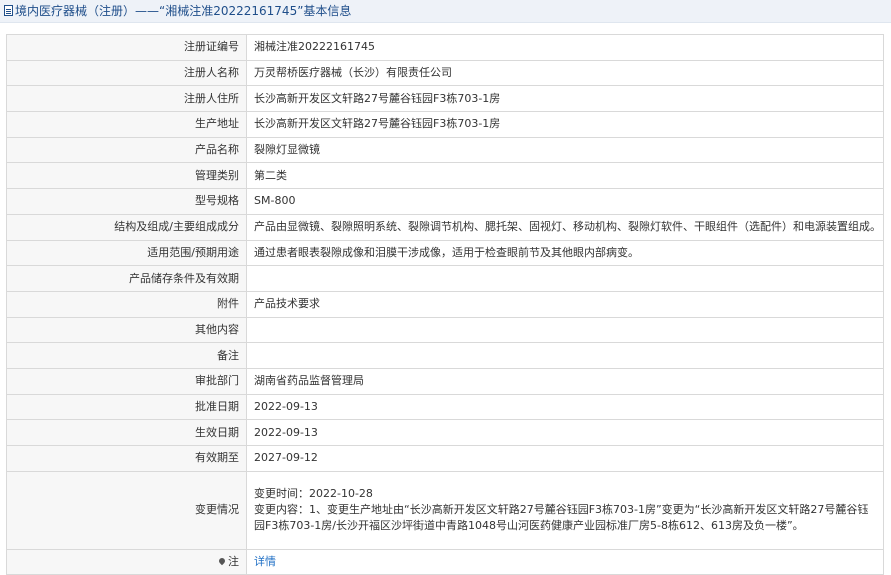  I want to click on row-label: 备注, so click(126, 355).